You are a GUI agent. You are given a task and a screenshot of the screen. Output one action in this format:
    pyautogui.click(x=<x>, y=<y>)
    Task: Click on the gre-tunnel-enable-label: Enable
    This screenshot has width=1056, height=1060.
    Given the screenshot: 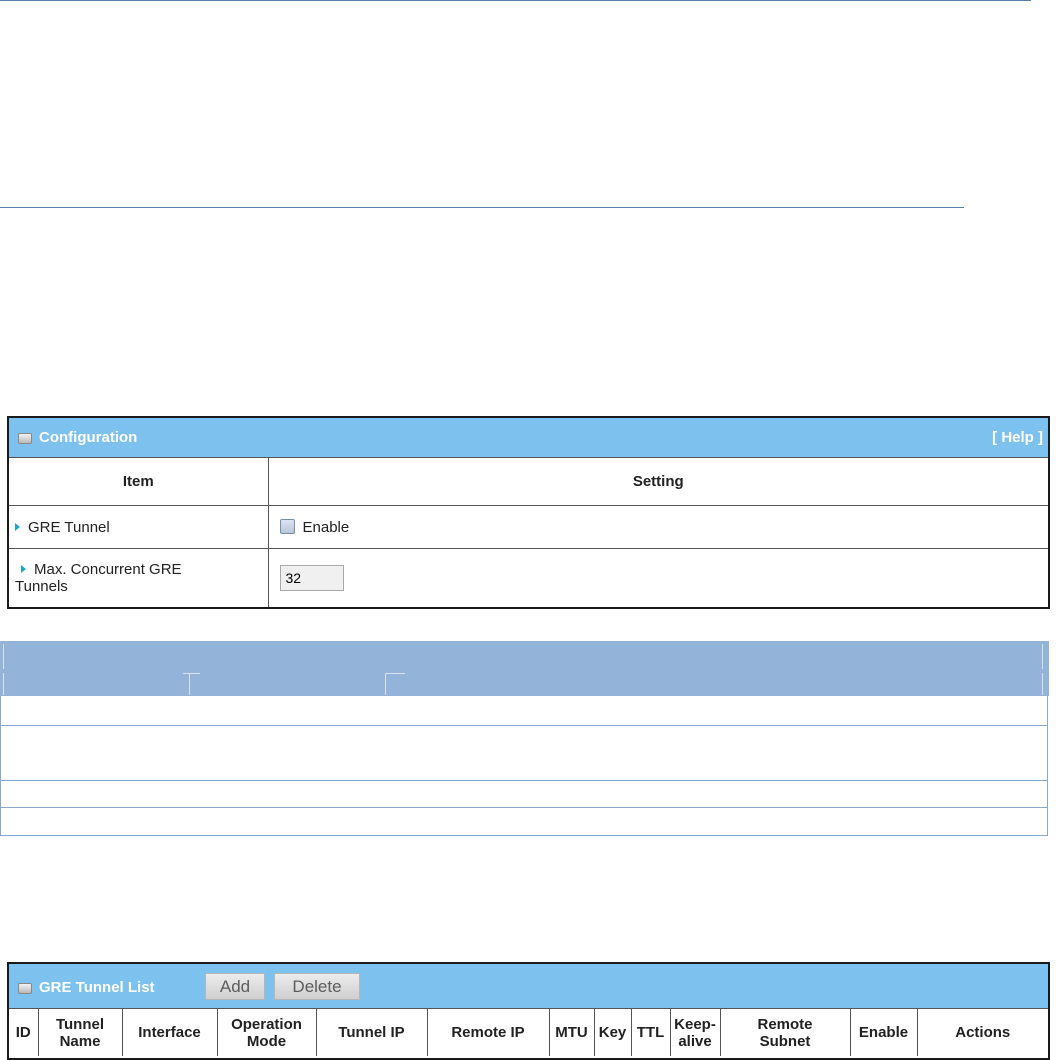 What is the action you would take?
    pyautogui.click(x=326, y=527)
    